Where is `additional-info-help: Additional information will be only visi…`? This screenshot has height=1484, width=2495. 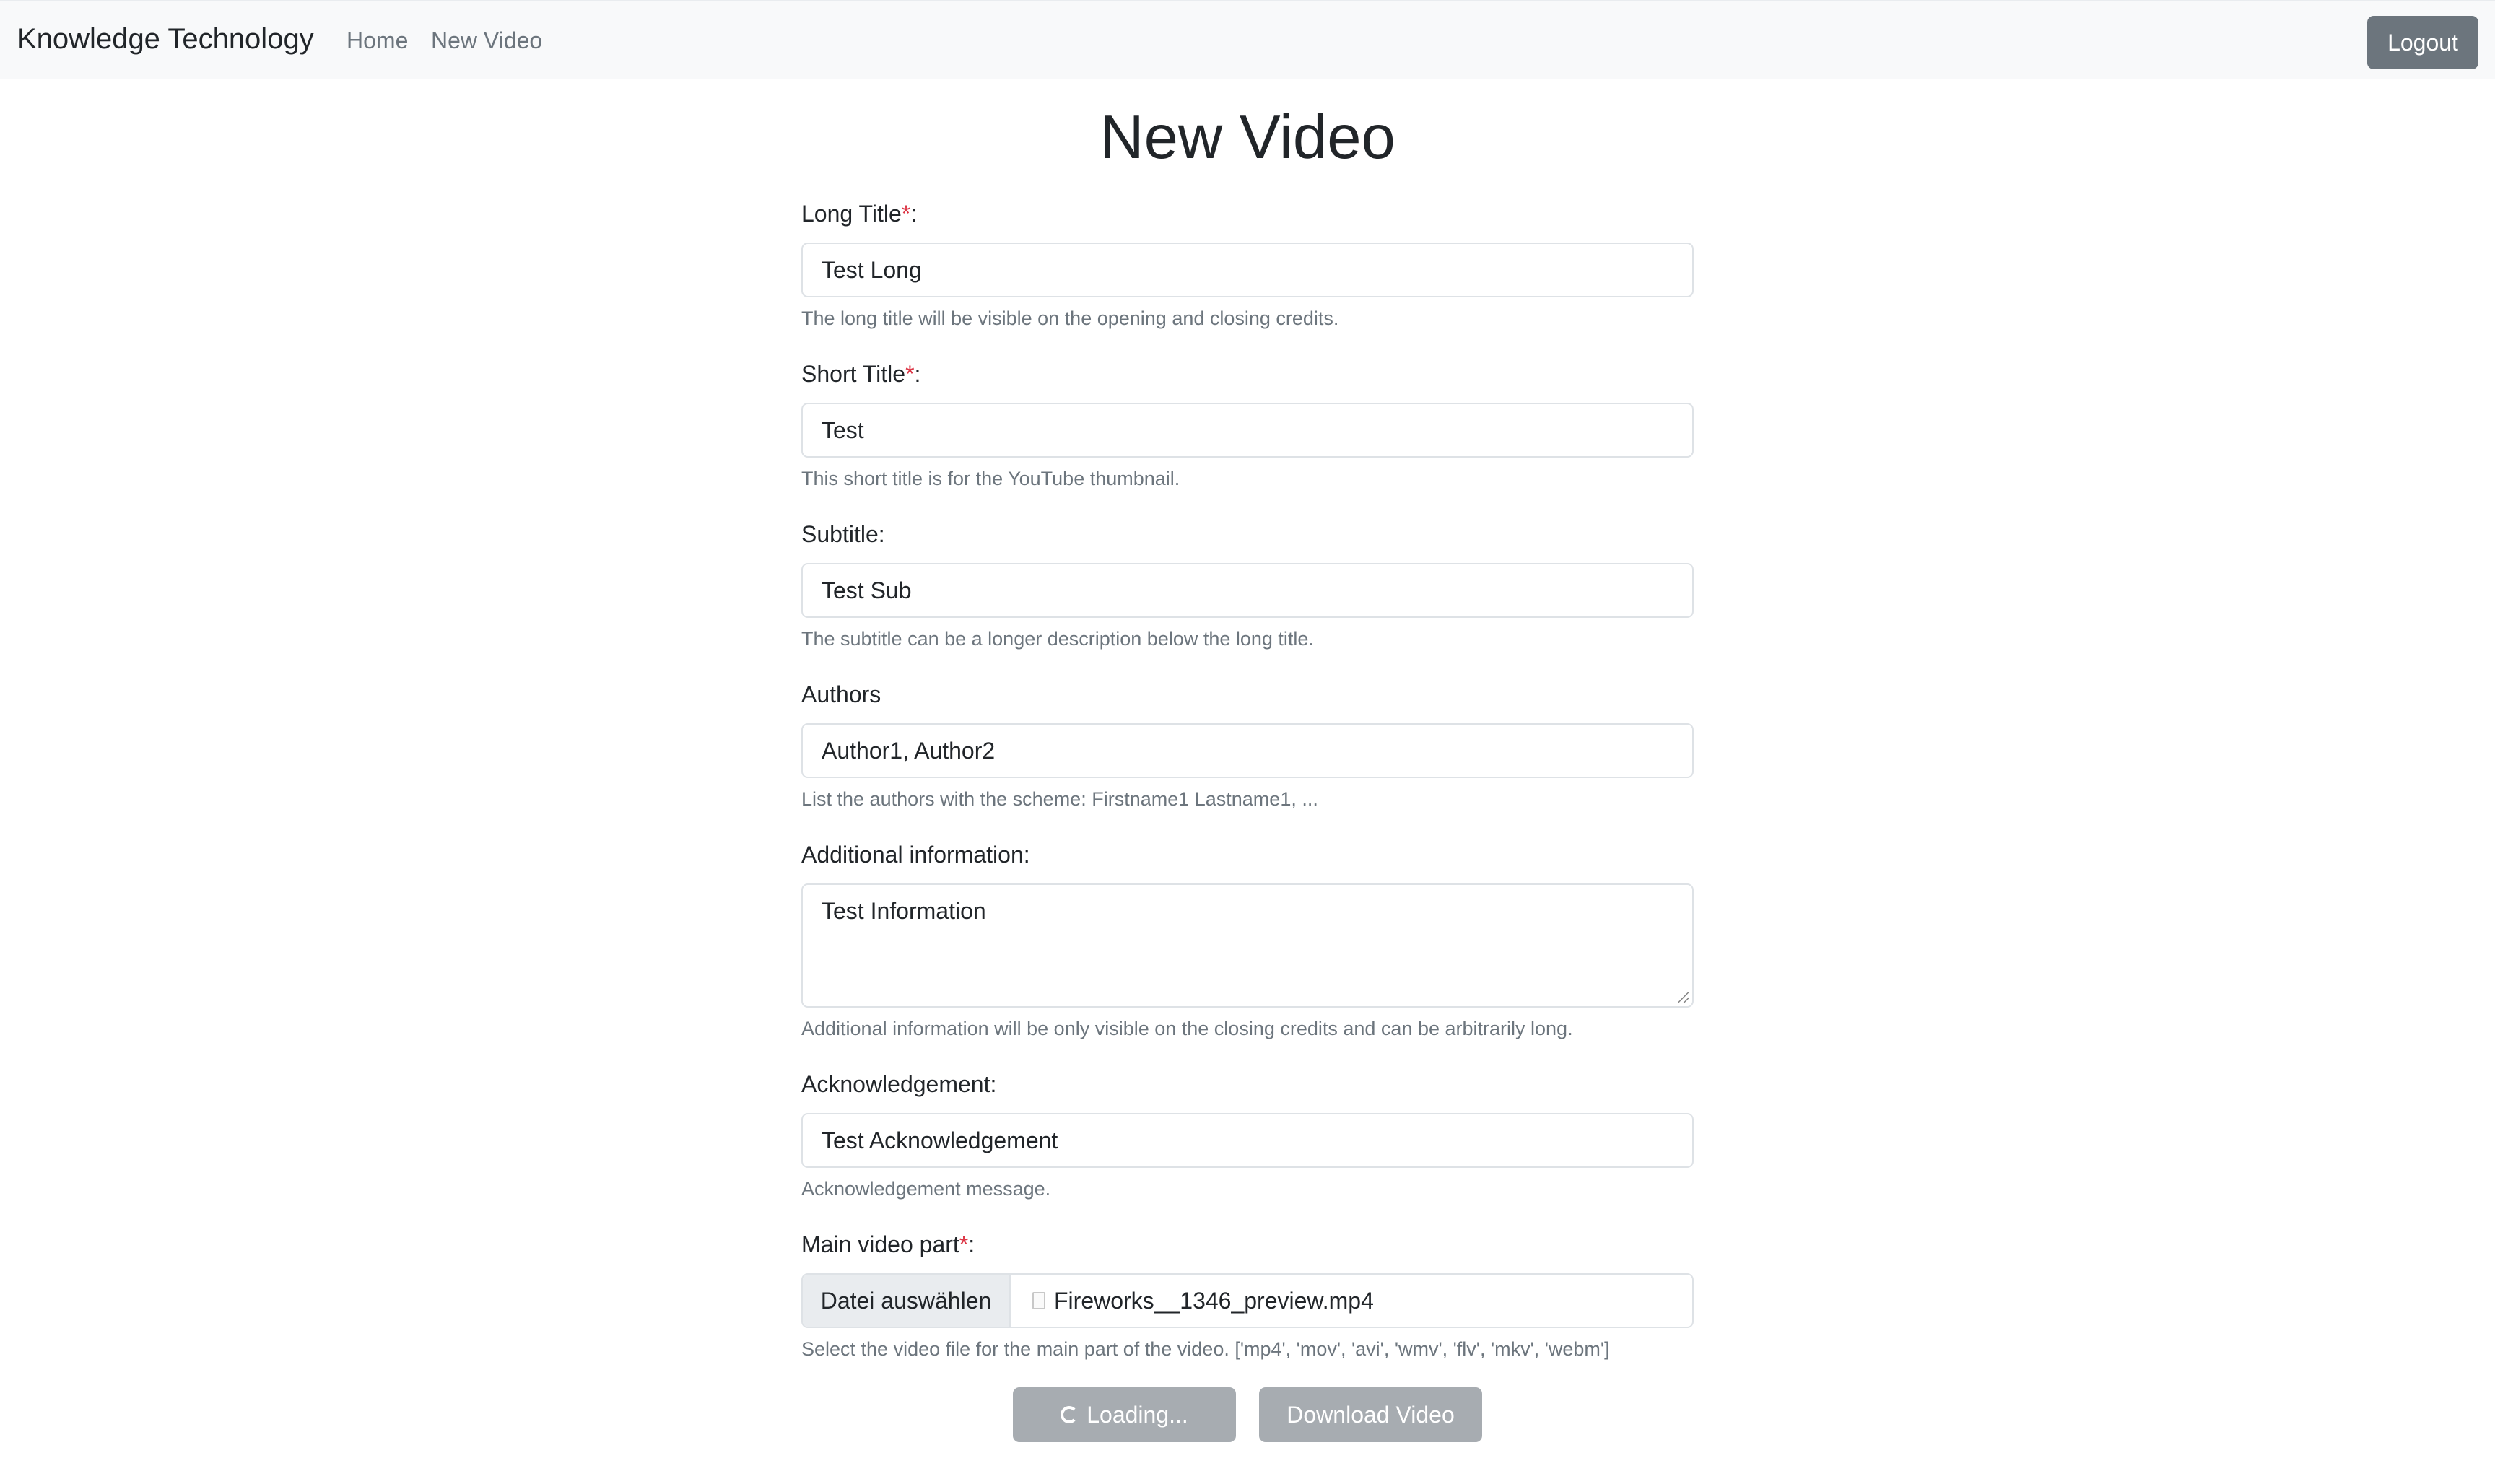 additional-info-help: Additional information will be only visi… is located at coordinates (1187, 1028).